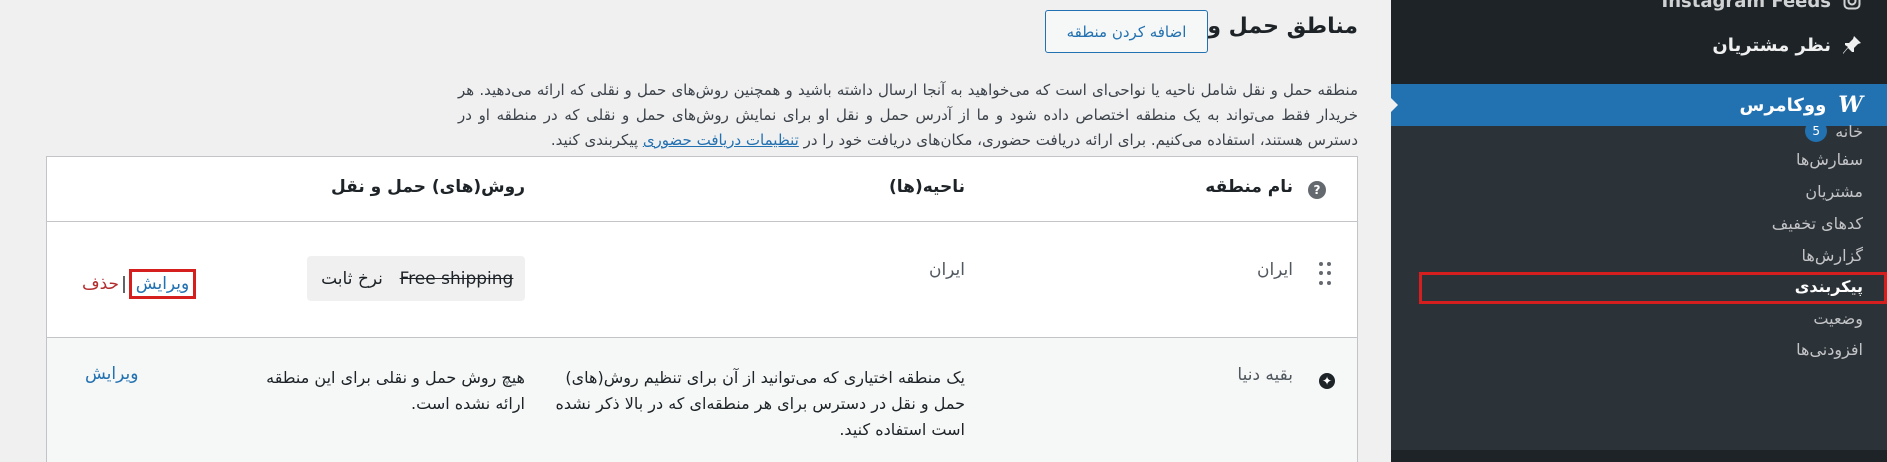  I want to click on submenu-item-extensions: افزودنی‌ها, so click(1829, 349).